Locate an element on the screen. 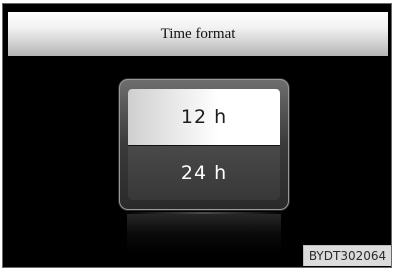  option-24h-label: 24 h is located at coordinates (204, 173).